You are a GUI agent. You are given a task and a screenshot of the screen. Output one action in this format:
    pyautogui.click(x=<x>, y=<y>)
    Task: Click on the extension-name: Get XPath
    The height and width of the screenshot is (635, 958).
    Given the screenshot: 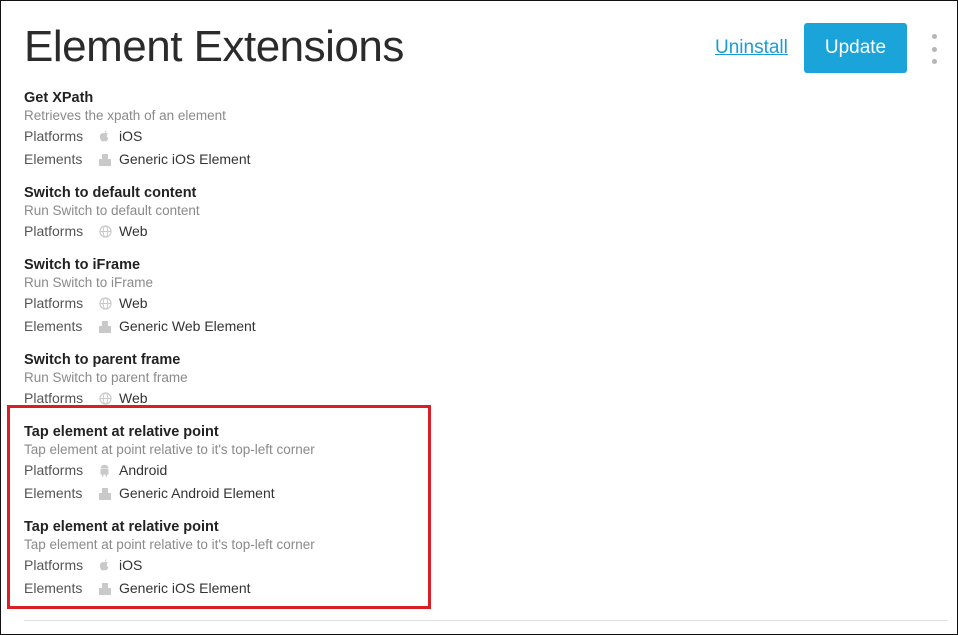 What is the action you would take?
    pyautogui.click(x=59, y=98)
    